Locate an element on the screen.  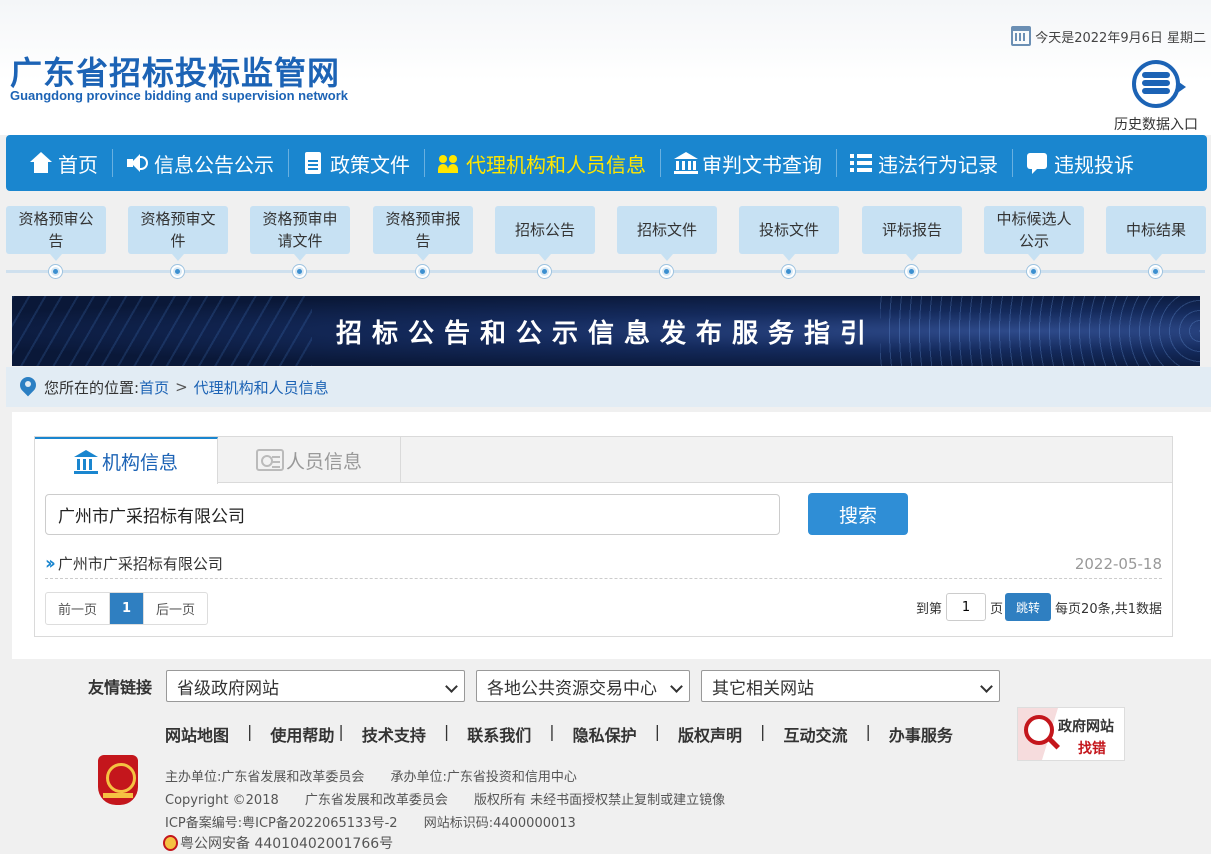
people-icon is located at coordinates (449, 163).